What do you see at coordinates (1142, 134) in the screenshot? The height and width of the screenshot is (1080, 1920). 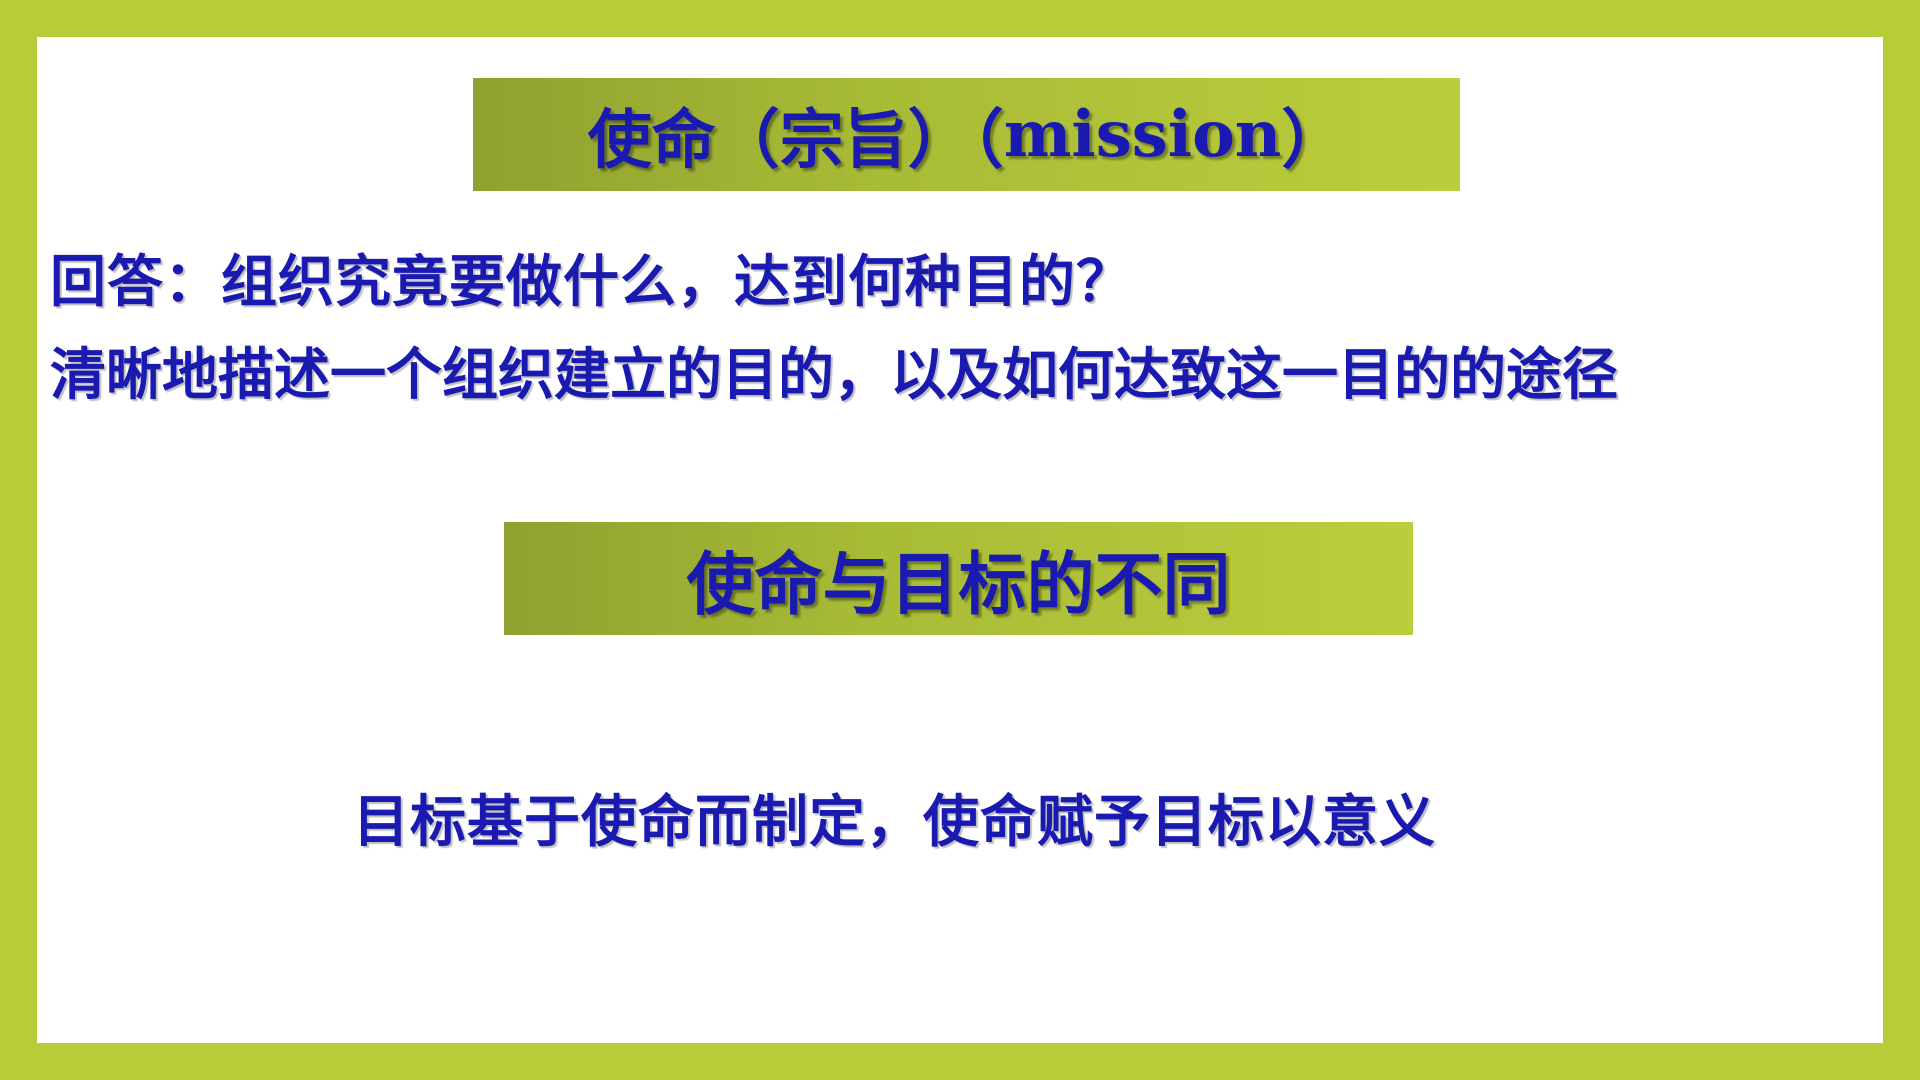 I see `title-latin-text: mission` at bounding box center [1142, 134].